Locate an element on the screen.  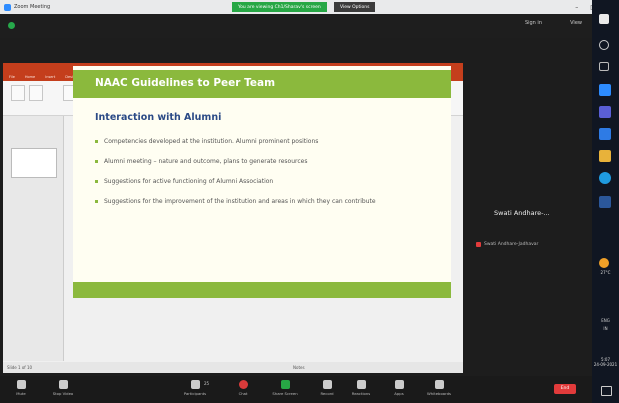
tab-insert: Insert is located at coordinates (50, 77).